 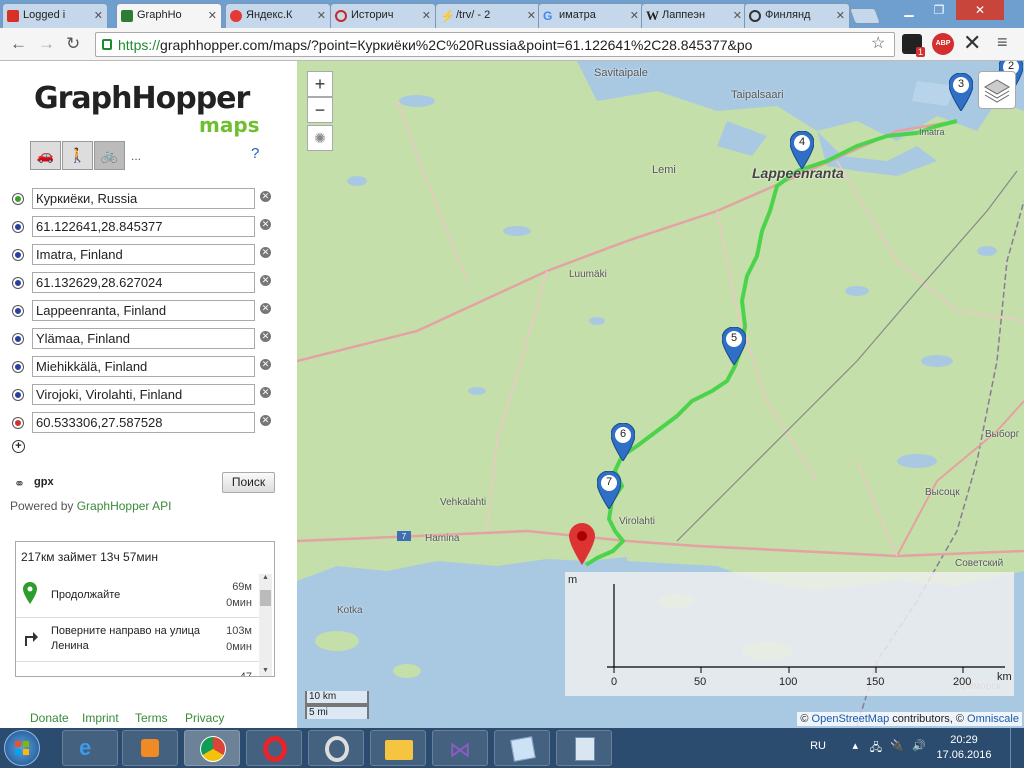 What do you see at coordinates (150, 748) in the screenshot?
I see `taskbar-media-player` at bounding box center [150, 748].